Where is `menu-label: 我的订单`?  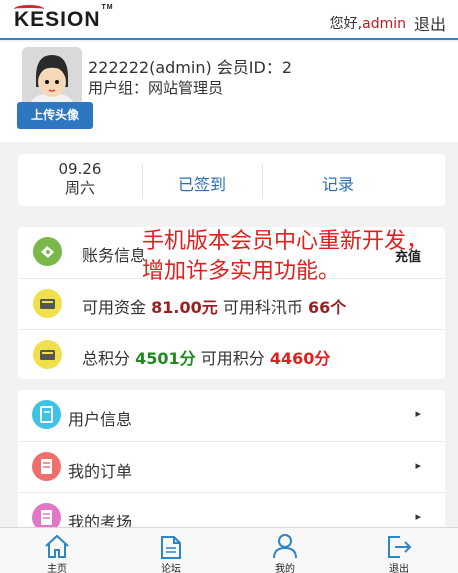 menu-label: 我的订单 is located at coordinates (100, 471).